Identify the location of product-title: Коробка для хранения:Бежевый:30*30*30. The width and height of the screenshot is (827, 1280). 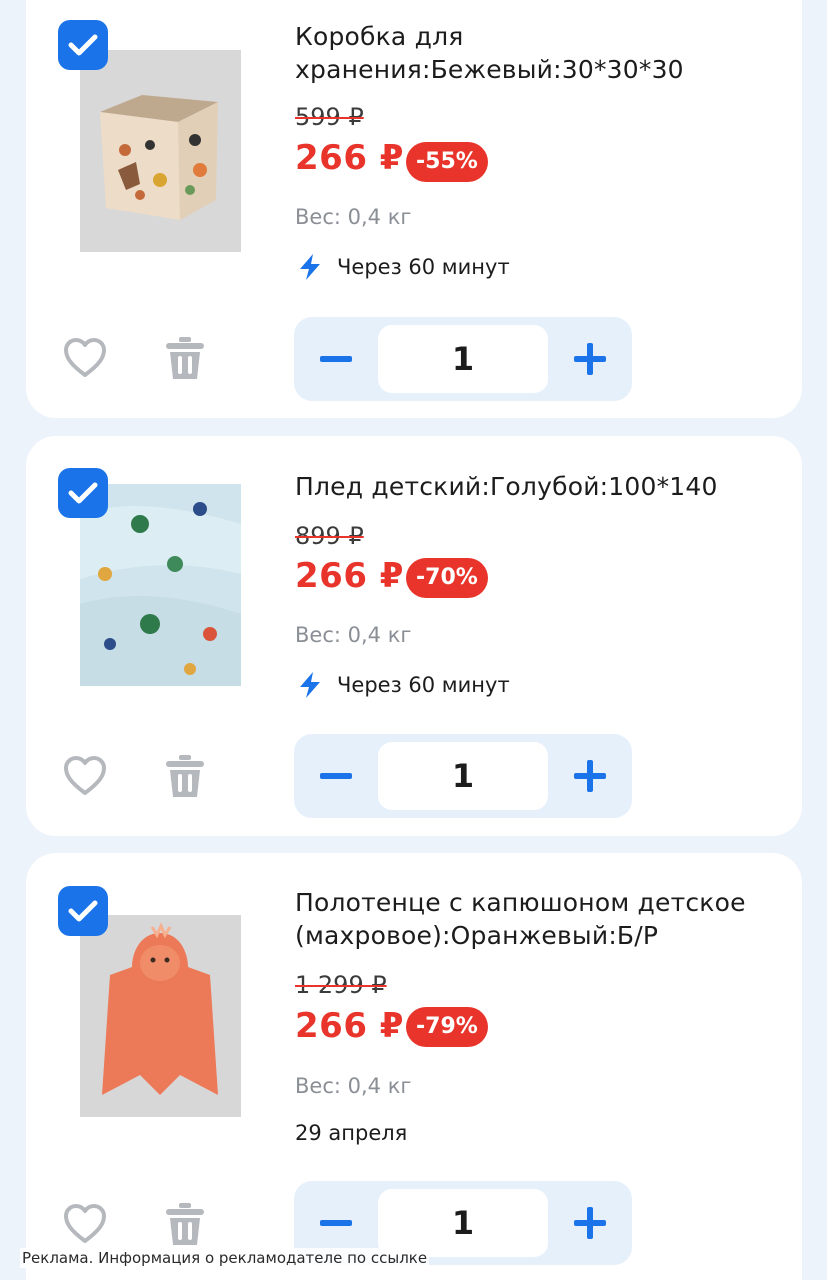
(535, 53).